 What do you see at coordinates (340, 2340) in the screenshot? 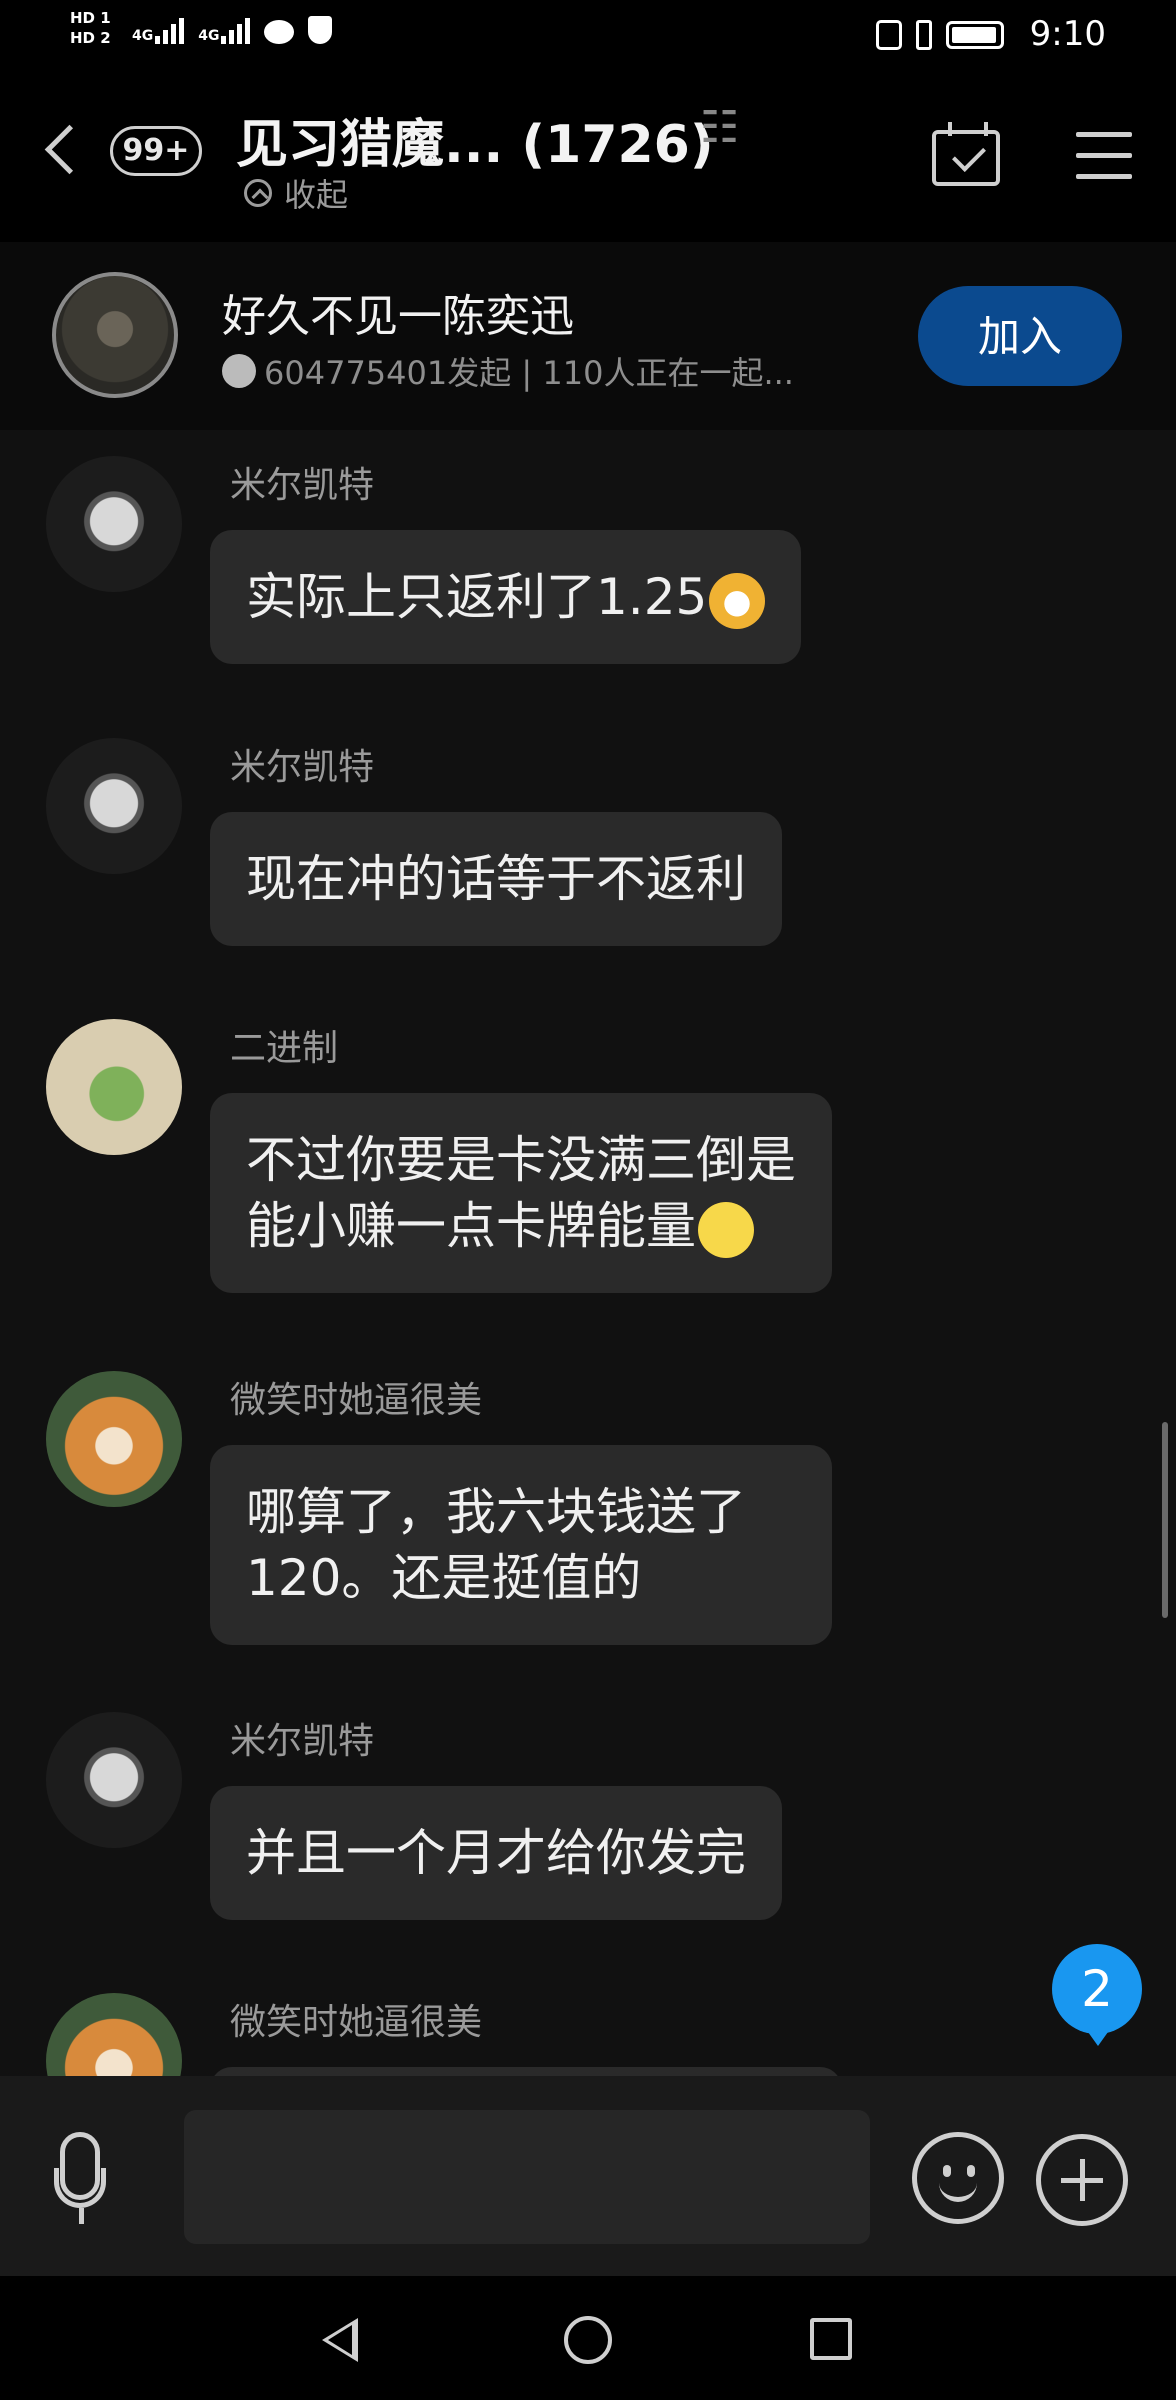
I see `nav-back-icon` at bounding box center [340, 2340].